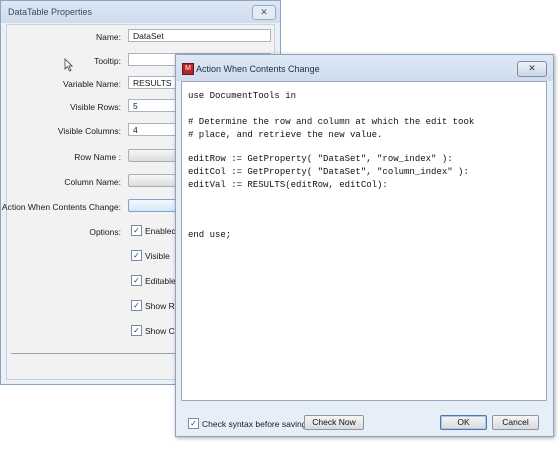 Image resolution: width=558 pixels, height=449 pixels. Describe the element at coordinates (242, 96) in the screenshot. I see `code-line: use DocumentTools in` at that location.